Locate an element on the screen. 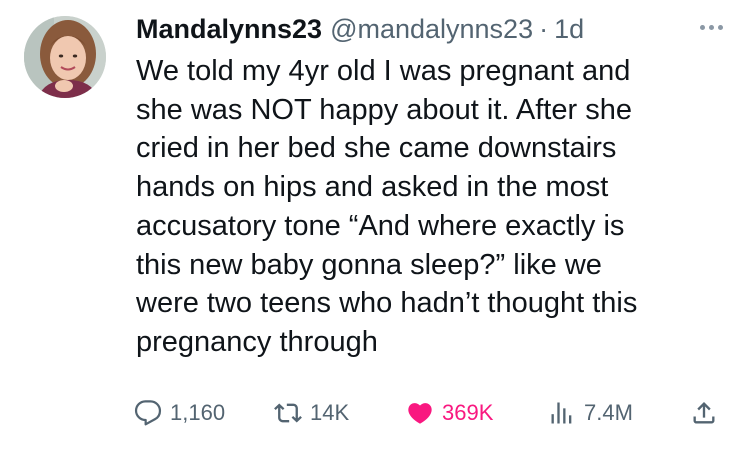  reply-button: 1,160 is located at coordinates (179, 413).